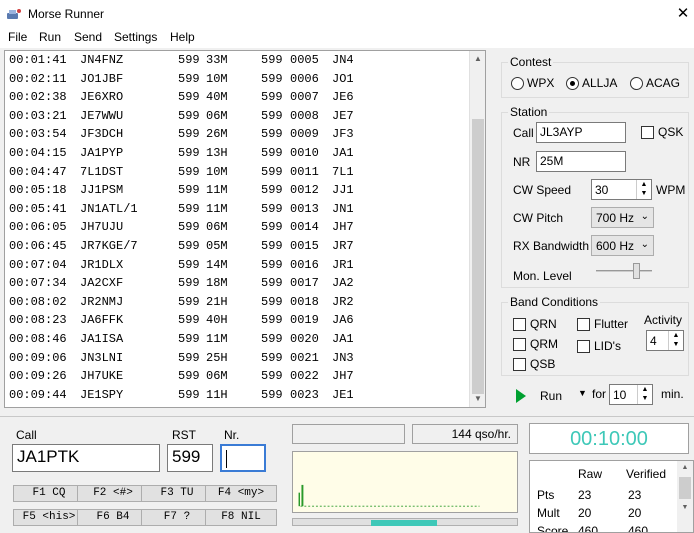 This screenshot has width=694, height=533. Describe the element at coordinates (50, 37) in the screenshot. I see `menu-run: Run` at that location.